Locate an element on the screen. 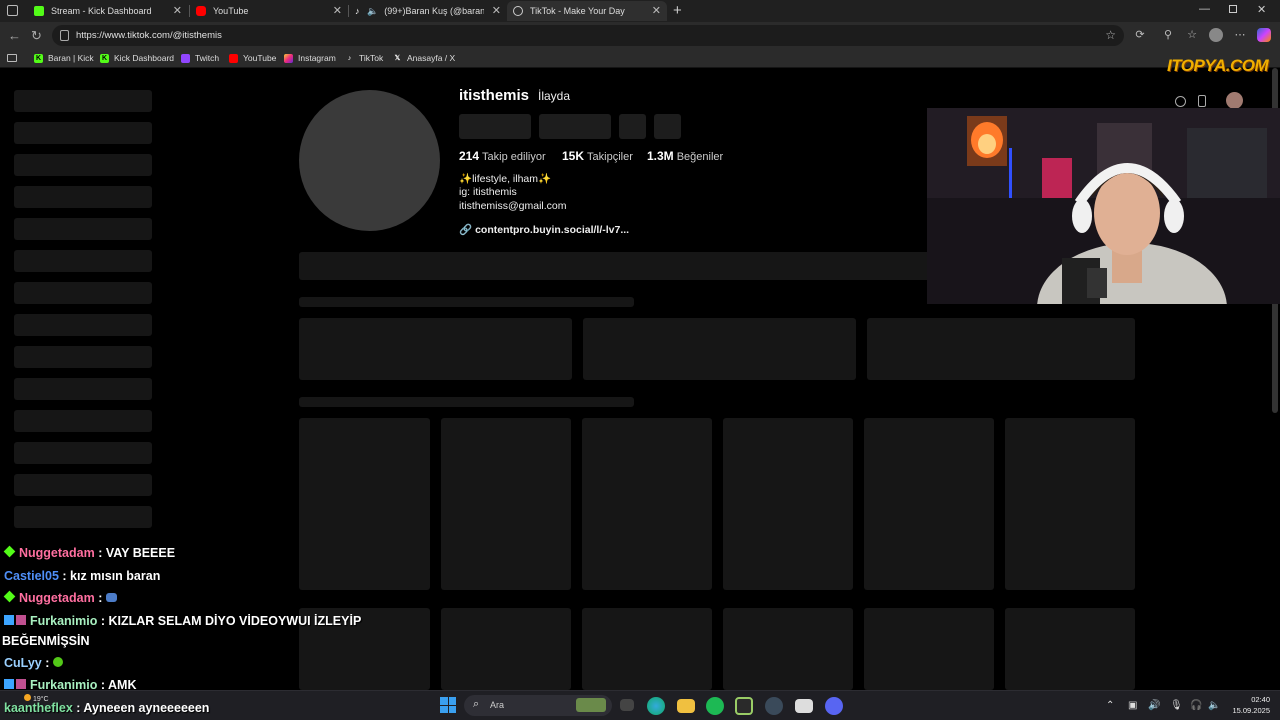  task-view-icon is located at coordinates (627, 705).